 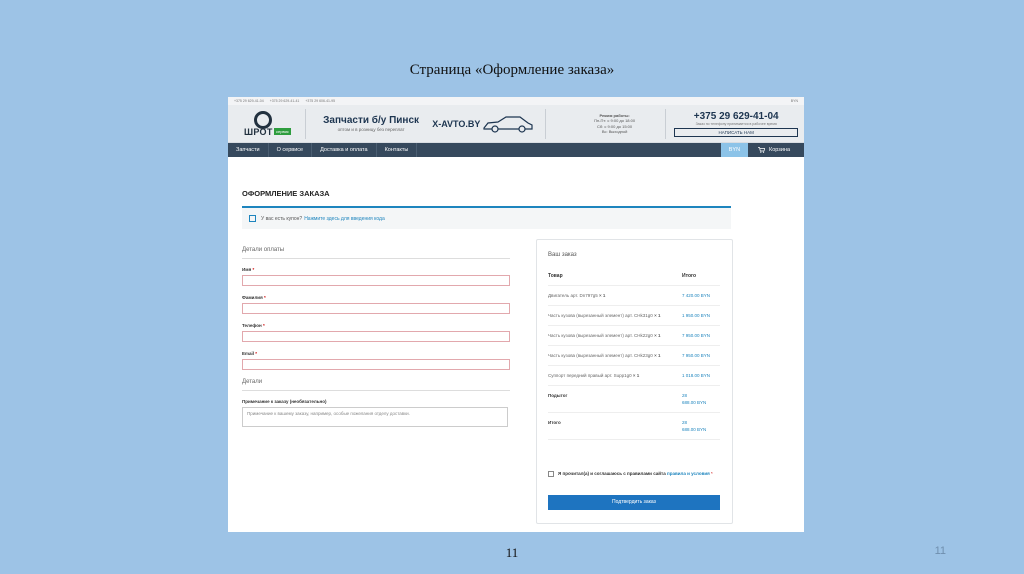 What do you see at coordinates (736, 132) in the screenshot?
I see `write-us-button: НАПИСАТЬ НАМ` at bounding box center [736, 132].